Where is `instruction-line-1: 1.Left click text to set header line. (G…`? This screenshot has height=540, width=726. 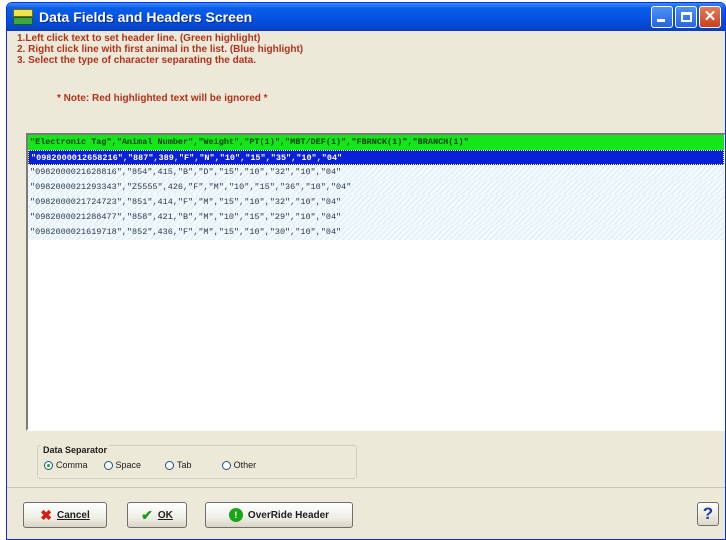 instruction-line-1: 1.Left click text to set header line. (G… is located at coordinates (139, 38).